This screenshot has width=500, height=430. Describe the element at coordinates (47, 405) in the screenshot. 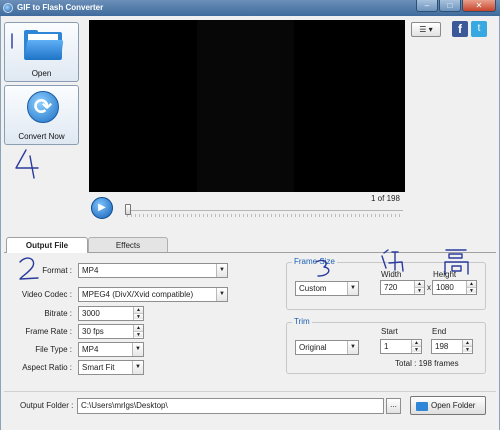

I see `output-folder-label: Output Folder :` at that location.